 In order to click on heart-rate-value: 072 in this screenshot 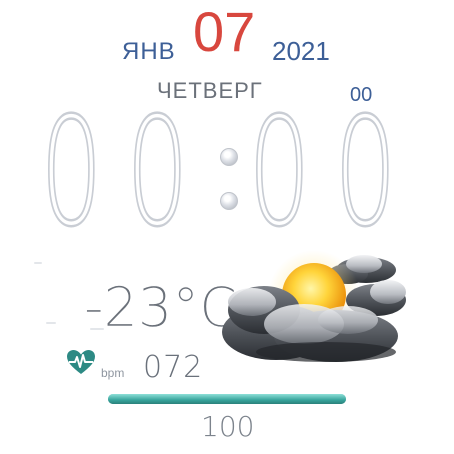, I will do `click(173, 367)`.